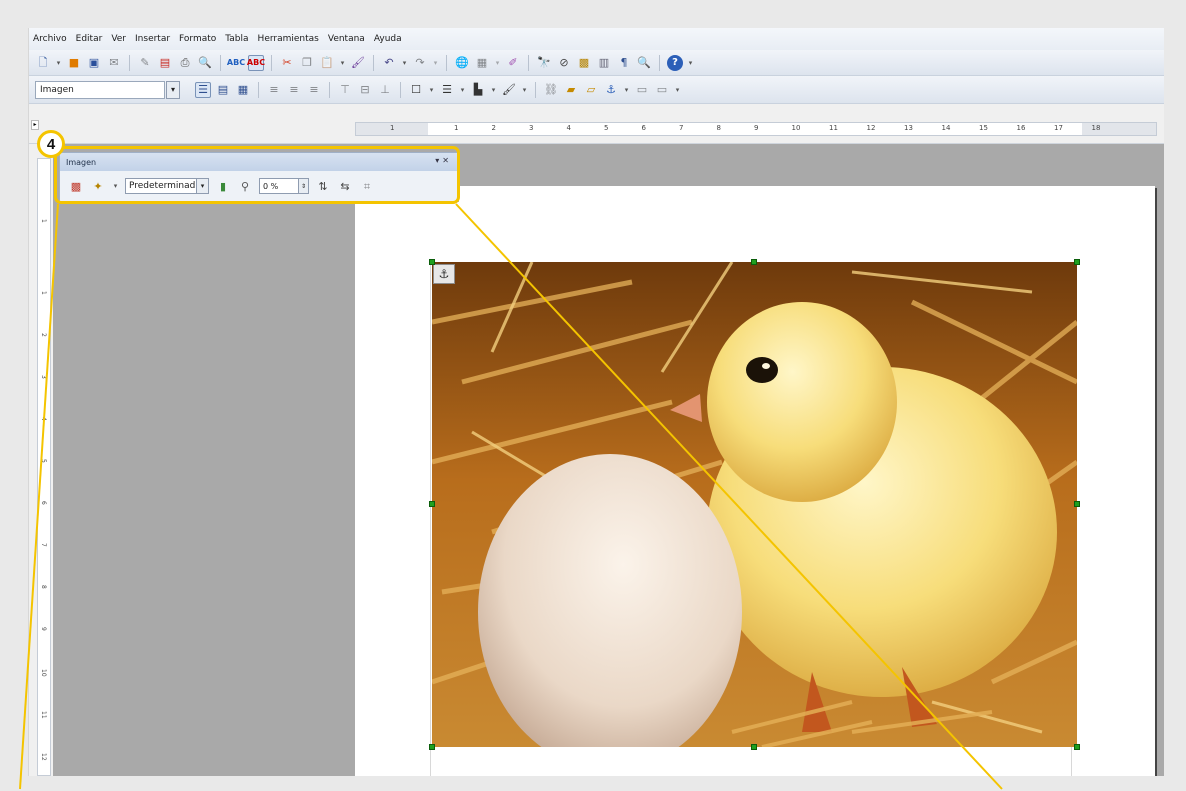 The width and height of the screenshot is (1186, 791). I want to click on anchor-dropdown-icon: ▾, so click(626, 90).